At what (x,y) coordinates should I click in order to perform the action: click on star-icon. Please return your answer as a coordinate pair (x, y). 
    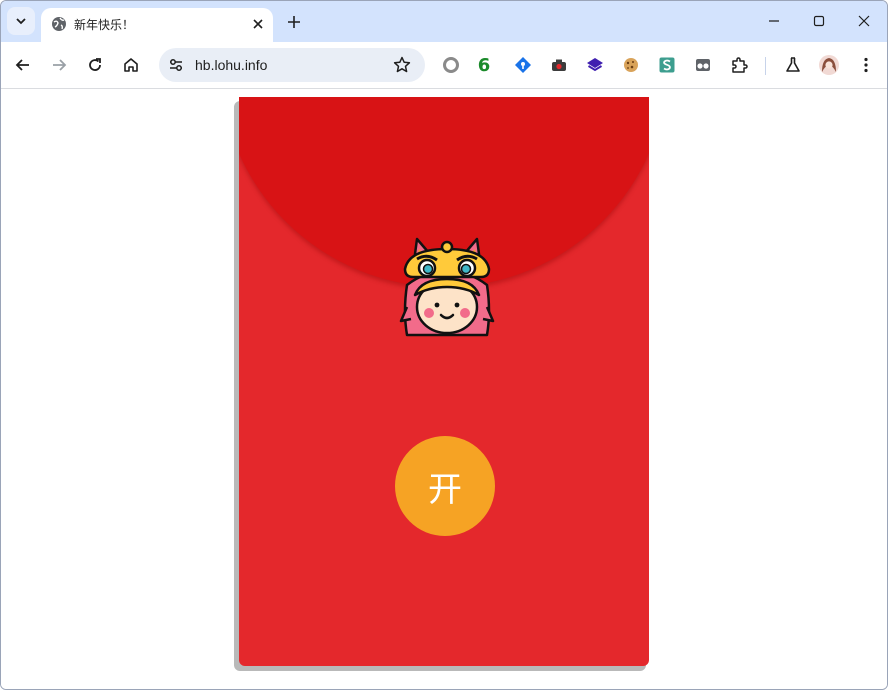
    Looking at the image, I should click on (402, 64).